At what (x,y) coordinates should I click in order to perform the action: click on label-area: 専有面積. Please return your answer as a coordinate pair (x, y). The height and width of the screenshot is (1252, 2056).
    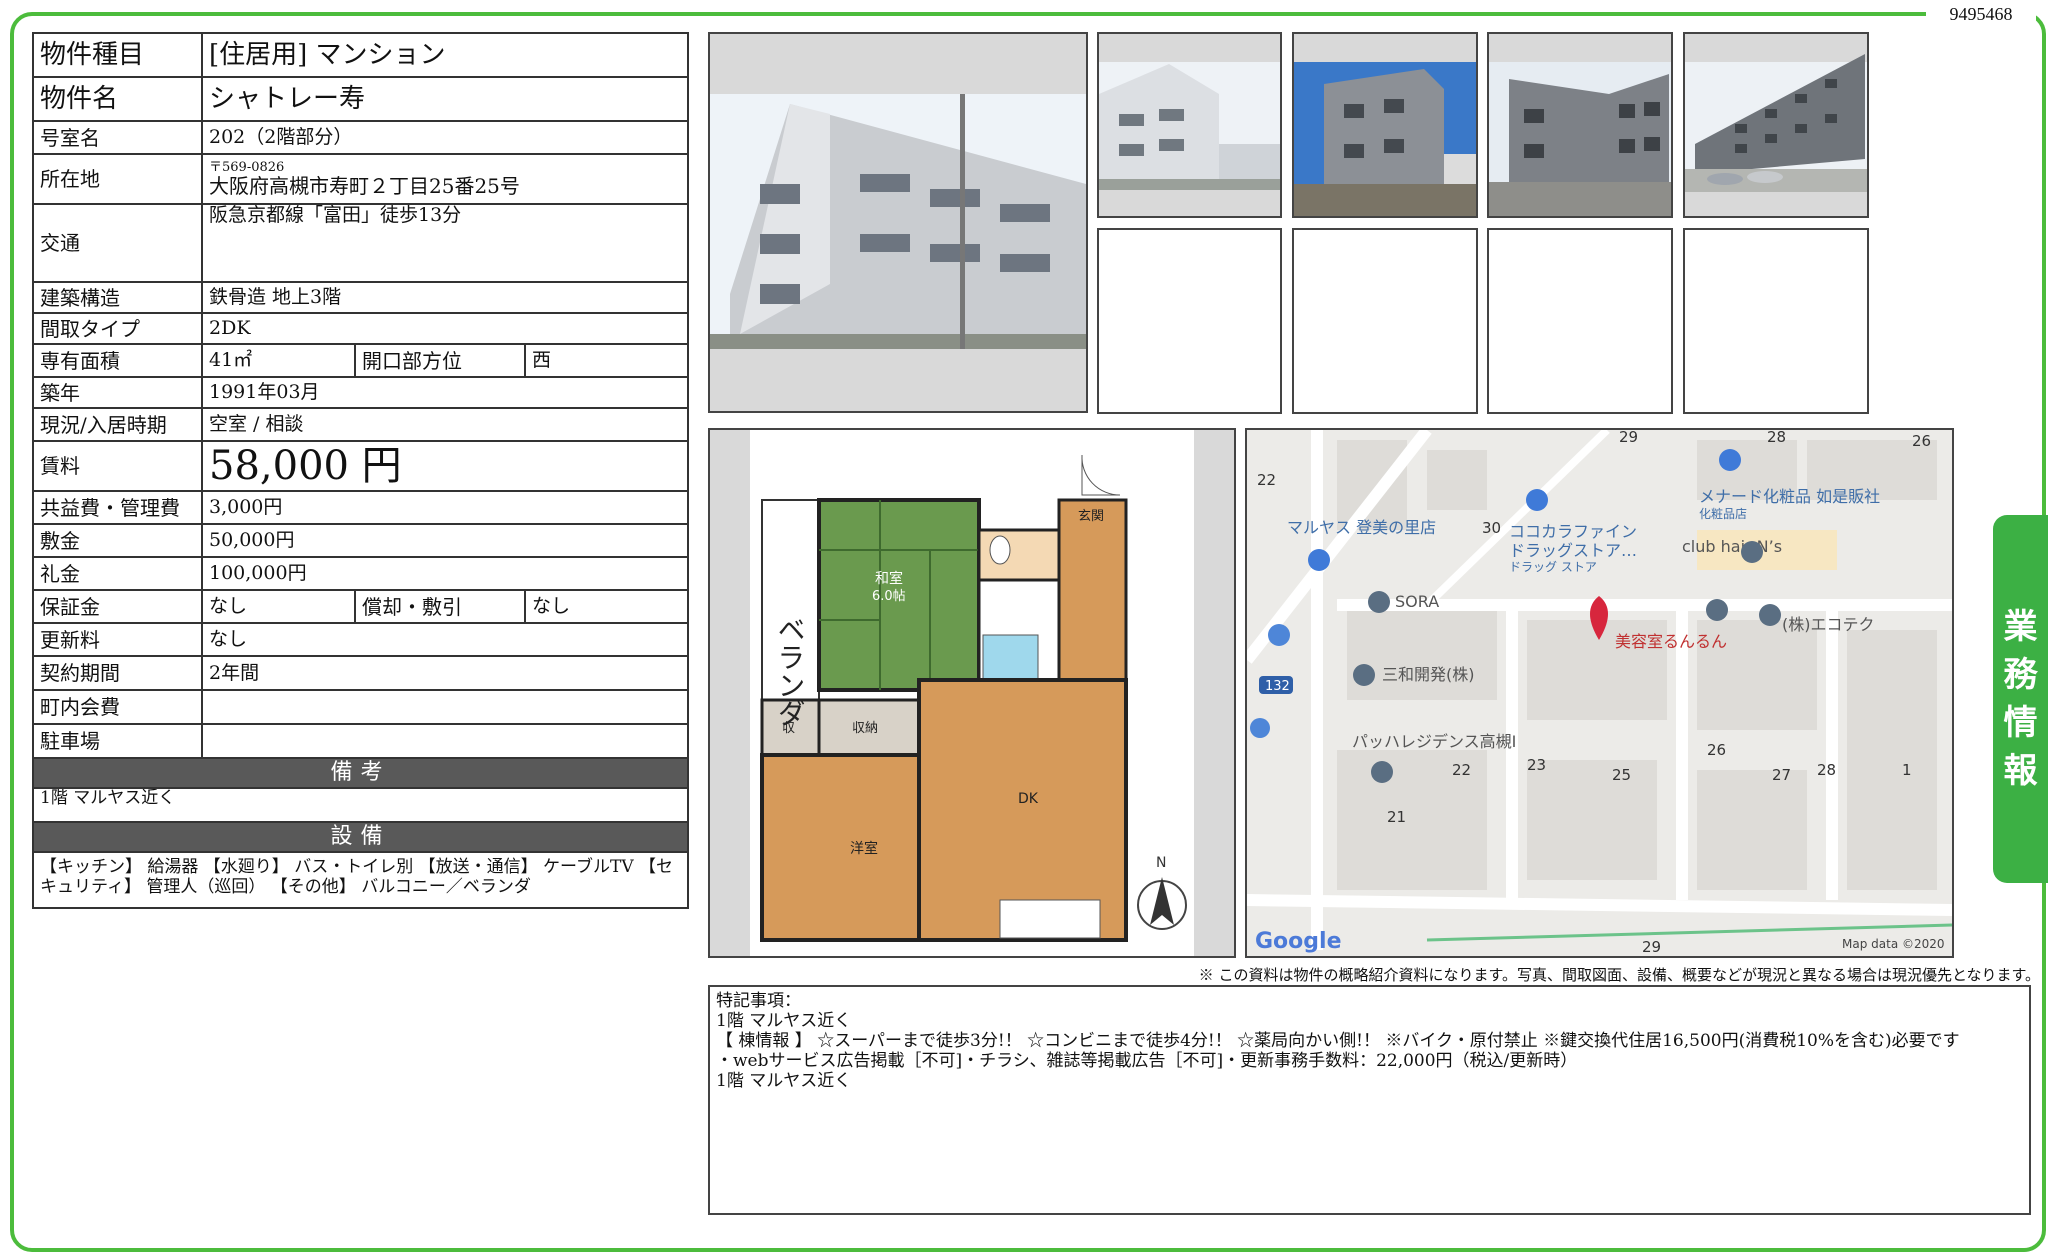
    Looking at the image, I should click on (117, 360).